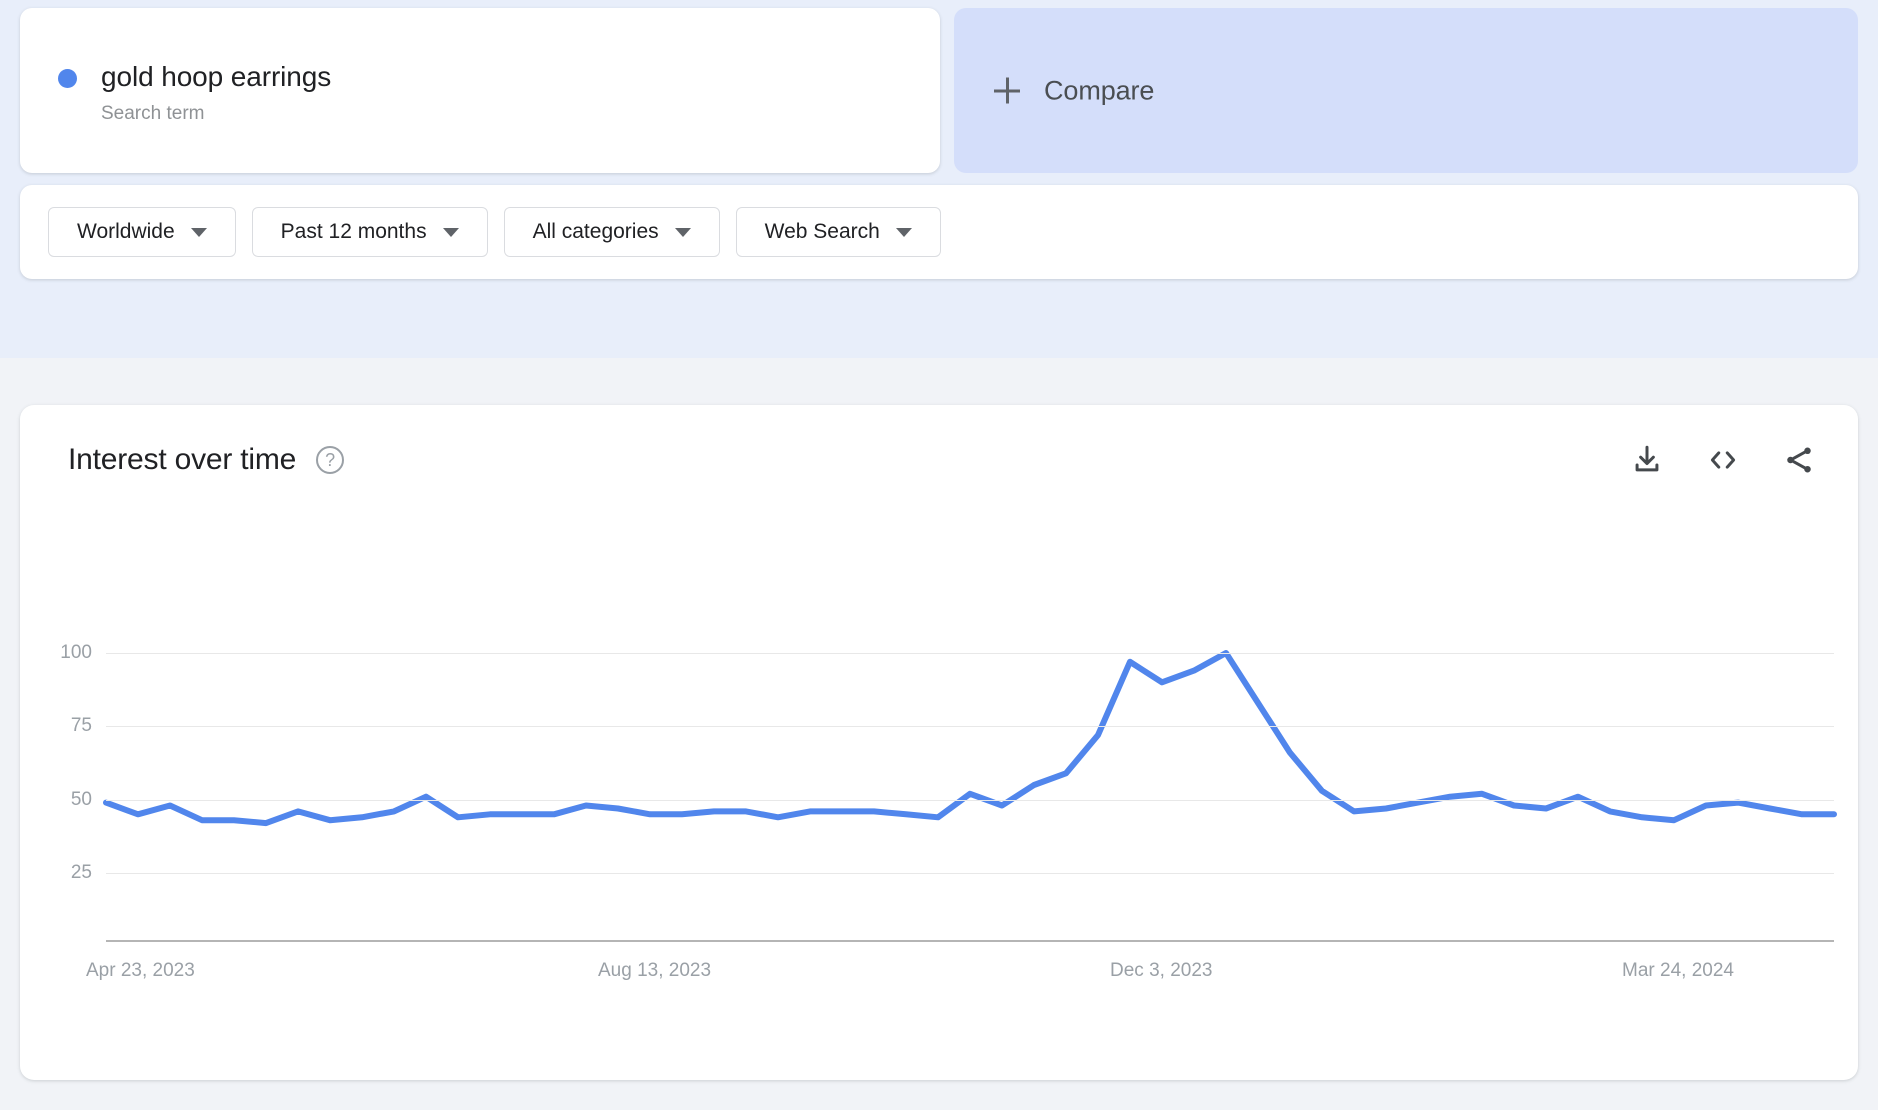 This screenshot has width=1878, height=1110. I want to click on y-axis-tick-label: 75, so click(81, 726).